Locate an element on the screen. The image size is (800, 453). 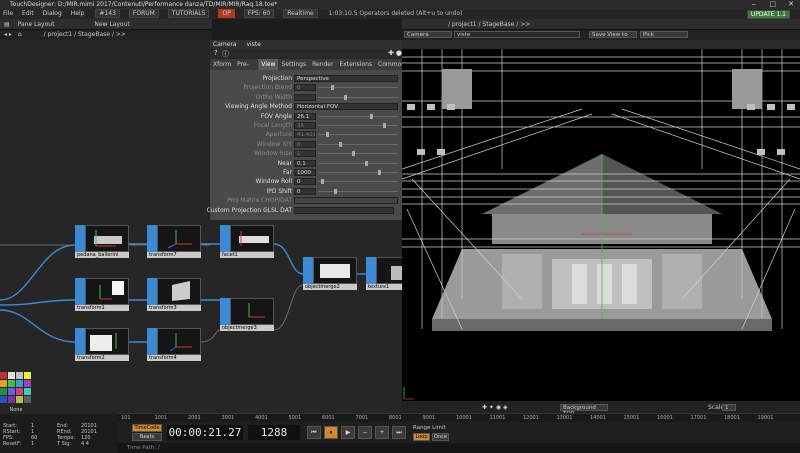
back-icon: ◂ ▸ is located at coordinates (8, 34).